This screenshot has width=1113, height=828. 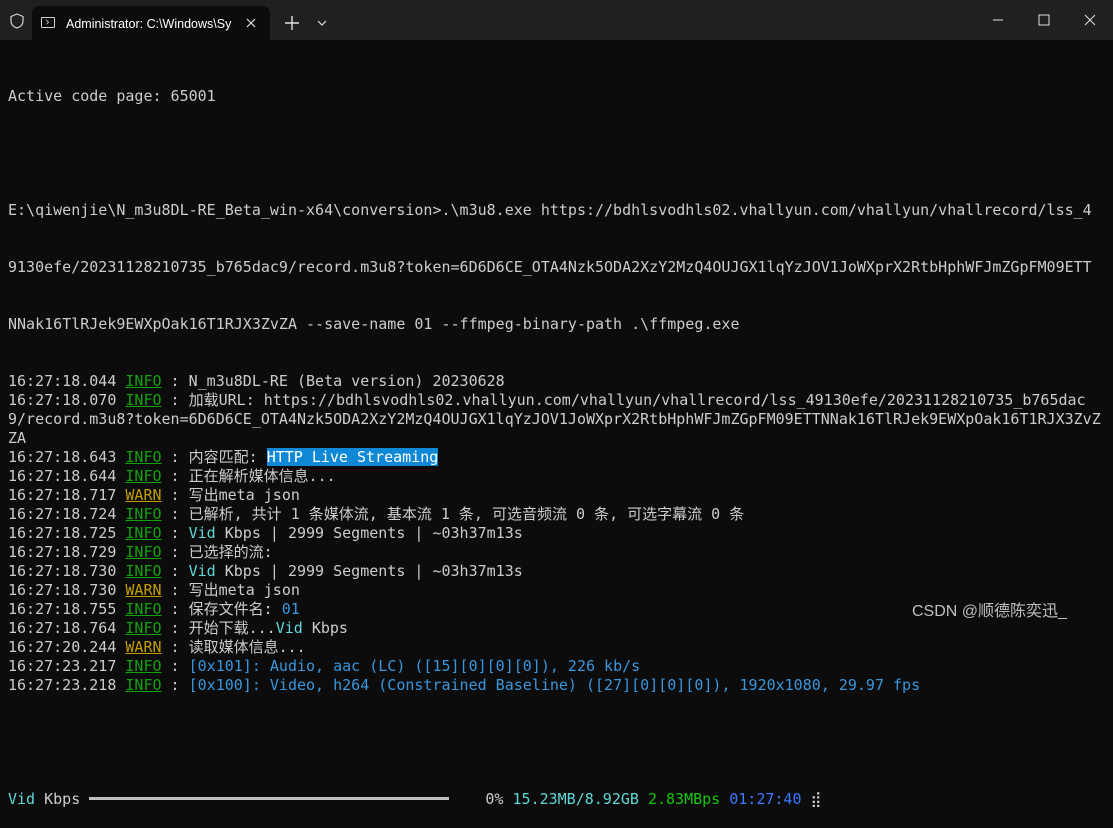 What do you see at coordinates (62, 552) in the screenshot?
I see `log-timestamp: 16:27:18.729` at bounding box center [62, 552].